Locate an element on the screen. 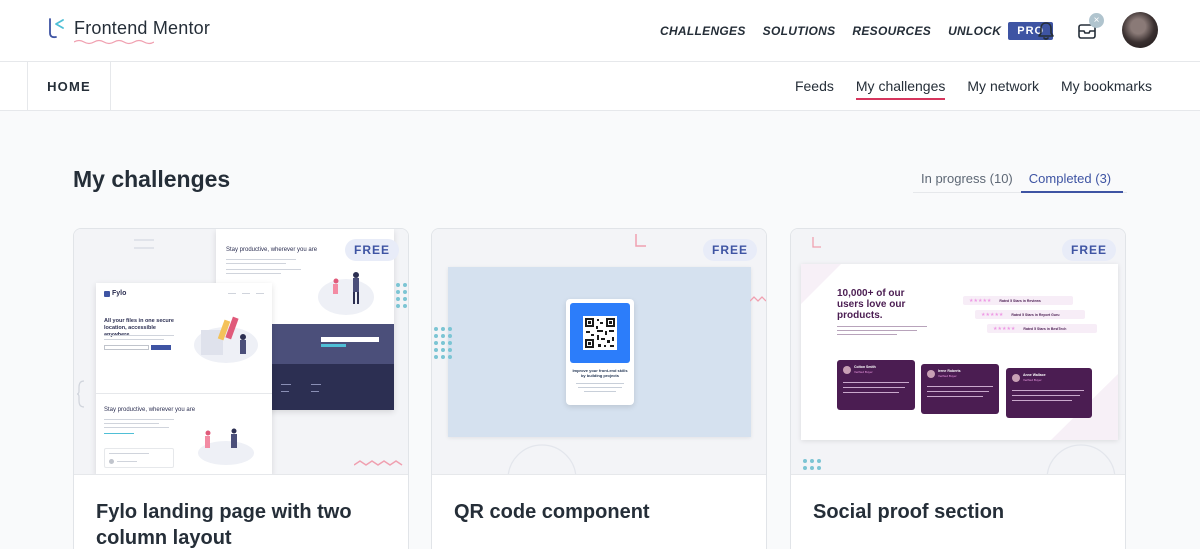 This screenshot has width=1200, height=549. rating-text: Rated 5 Stars in Report Guru is located at coordinates (1035, 314).